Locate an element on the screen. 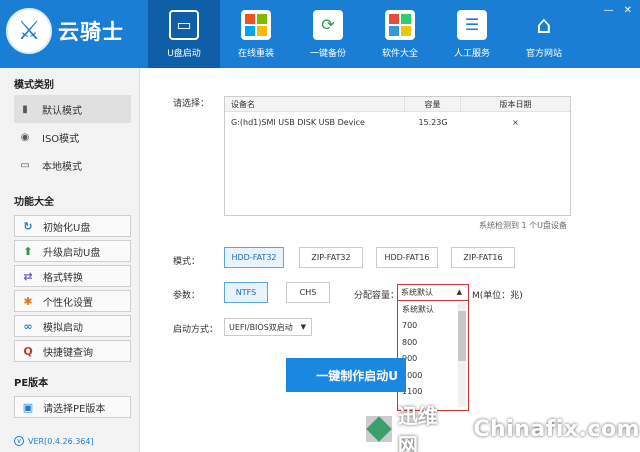 Image resolution: width=640 pixels, height=452 pixels. home-icon: ⌂ is located at coordinates (544, 24).